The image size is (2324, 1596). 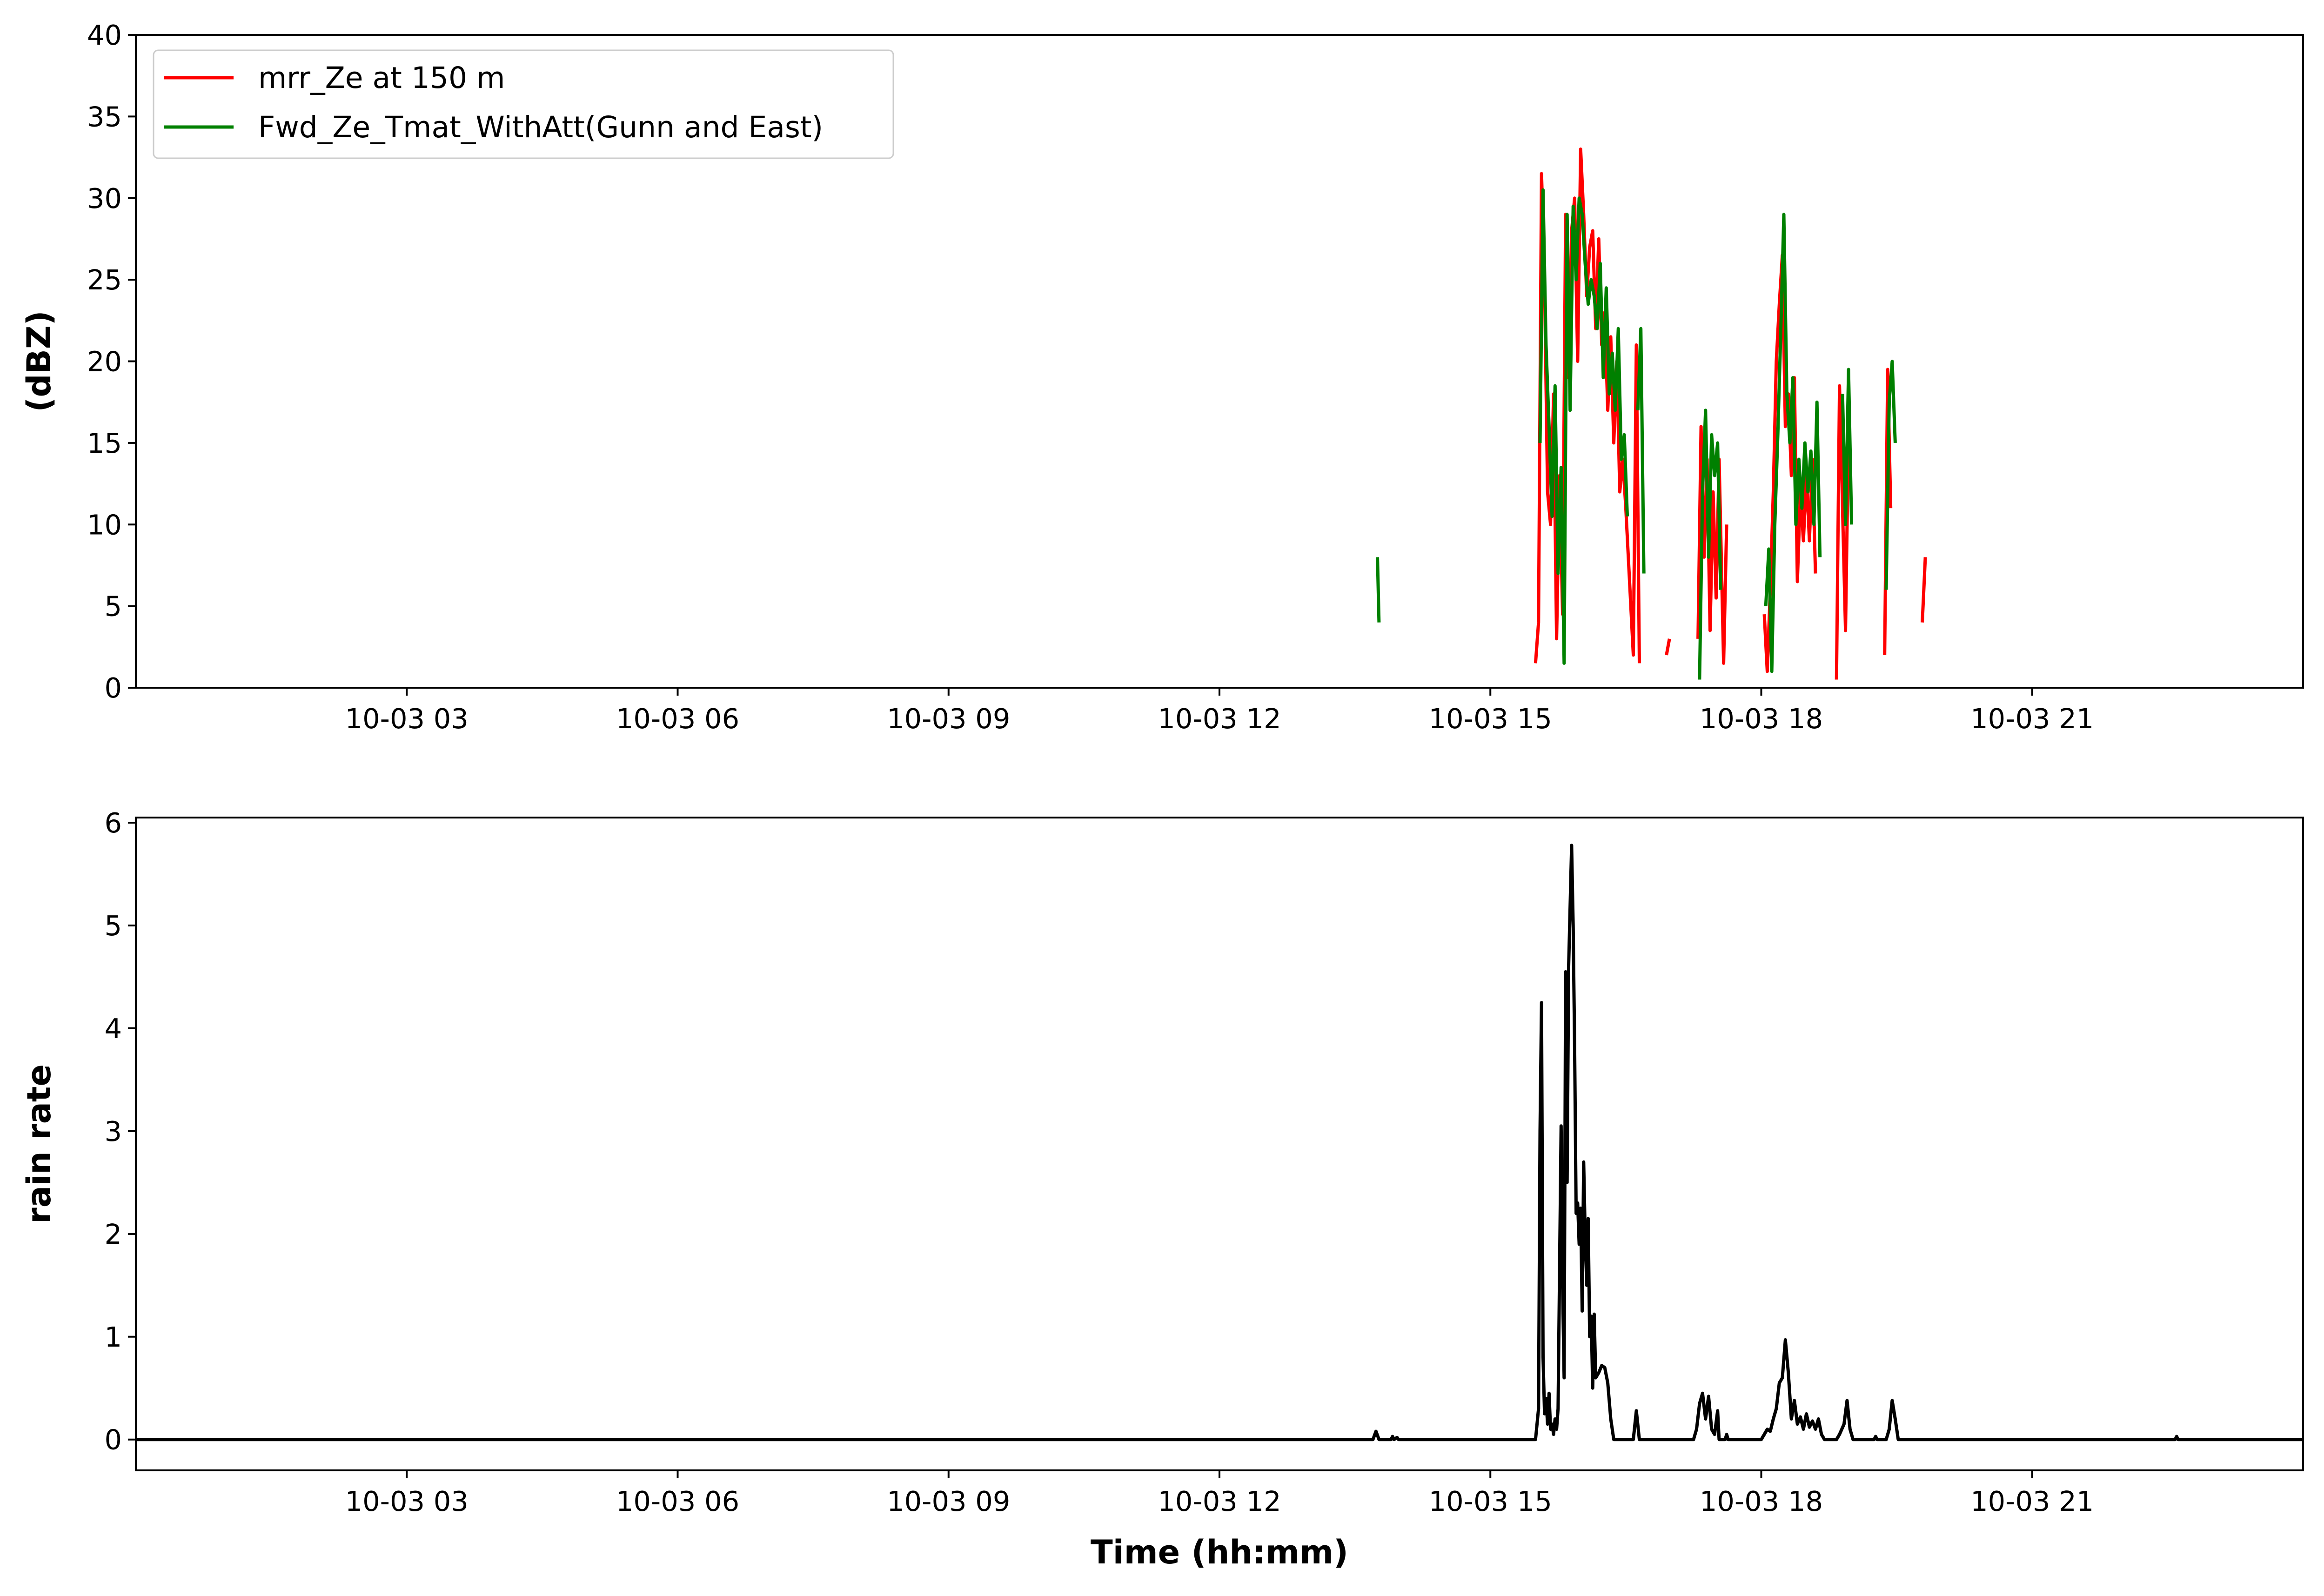 What do you see at coordinates (39, 1144) in the screenshot?
I see `rain-rate-y-axis-title: rain rate` at bounding box center [39, 1144].